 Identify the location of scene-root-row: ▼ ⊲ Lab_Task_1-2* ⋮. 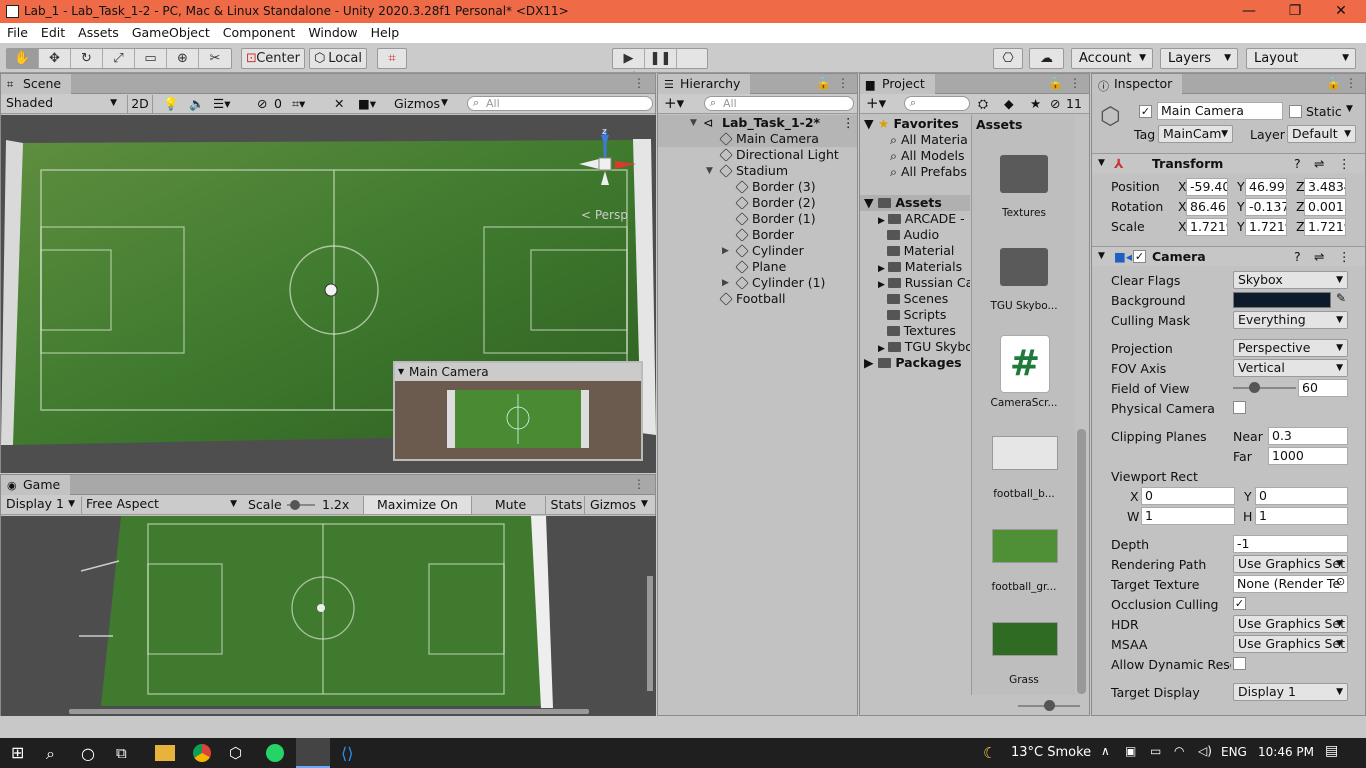
(757, 123).